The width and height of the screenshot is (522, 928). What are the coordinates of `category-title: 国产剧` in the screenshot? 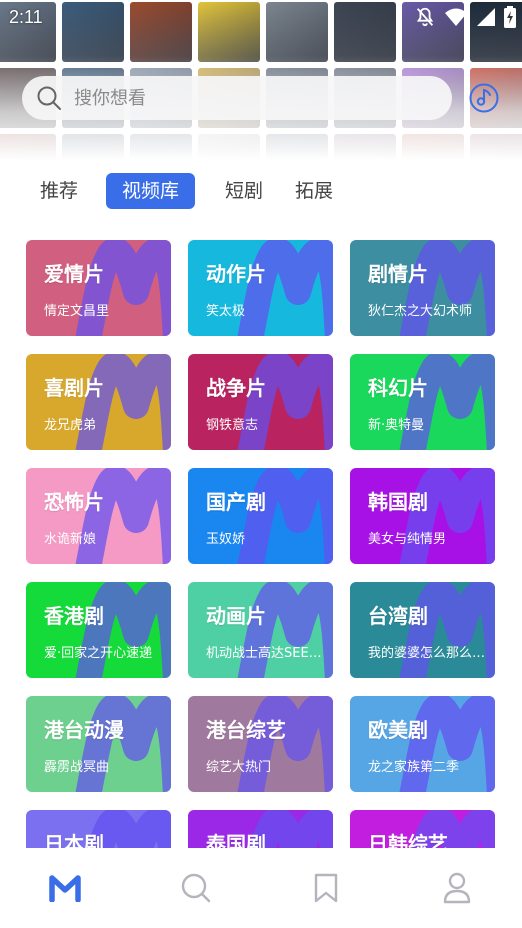 It's located at (236, 502).